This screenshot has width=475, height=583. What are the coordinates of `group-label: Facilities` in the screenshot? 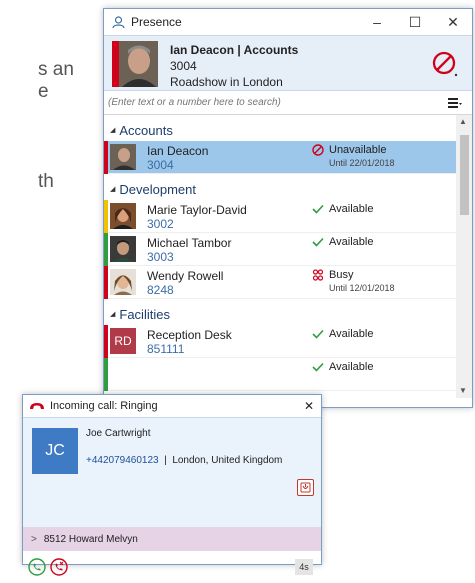 It's located at (144, 314).